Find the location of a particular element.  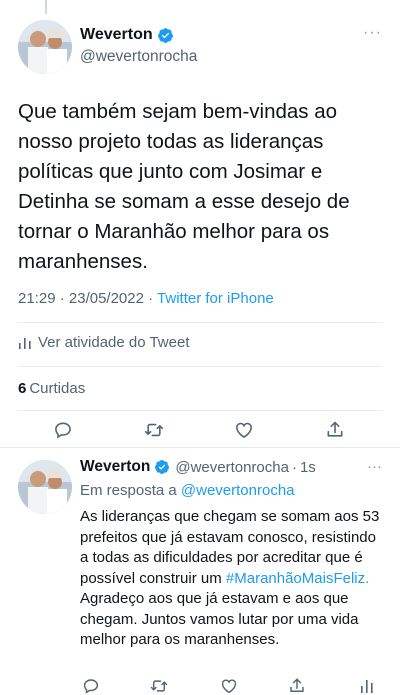

share-button is located at coordinates (335, 430).